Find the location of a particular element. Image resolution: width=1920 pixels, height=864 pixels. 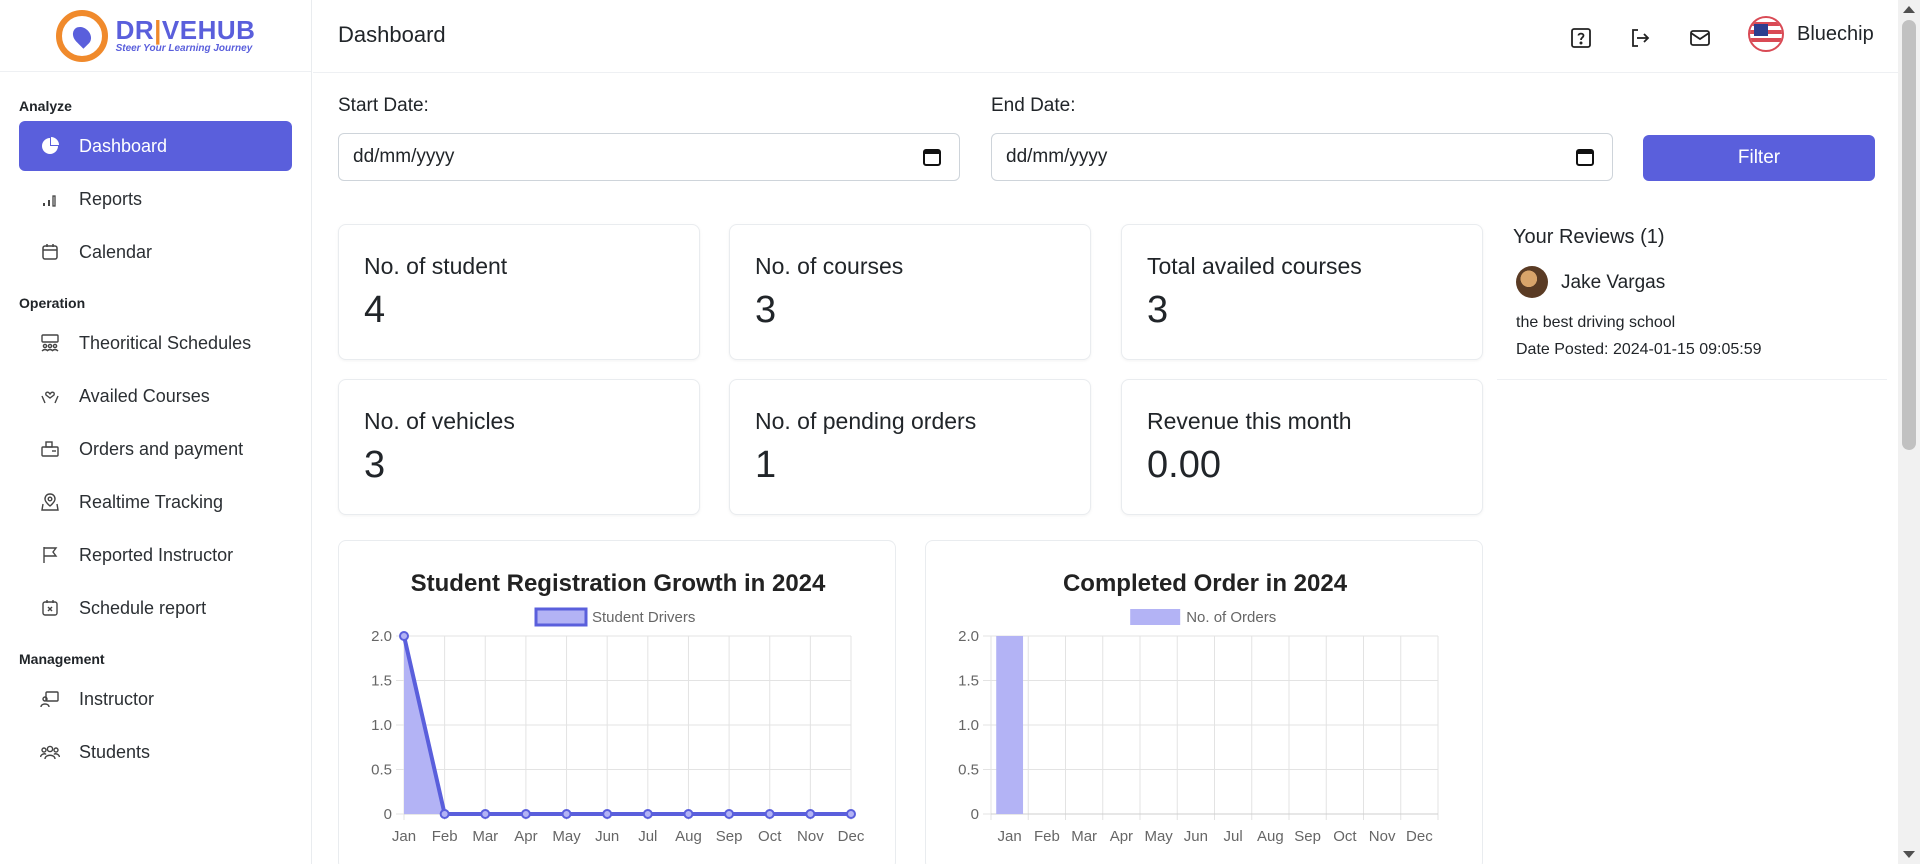

sidebar-item-label: Reported Instructor is located at coordinates (156, 554).